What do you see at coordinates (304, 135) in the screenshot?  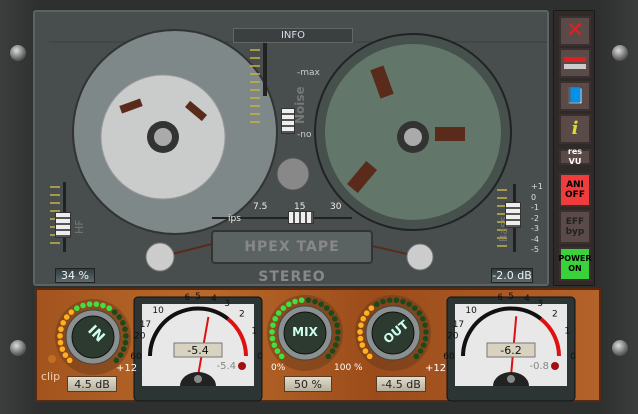 I see `noise-min-label: -no` at bounding box center [304, 135].